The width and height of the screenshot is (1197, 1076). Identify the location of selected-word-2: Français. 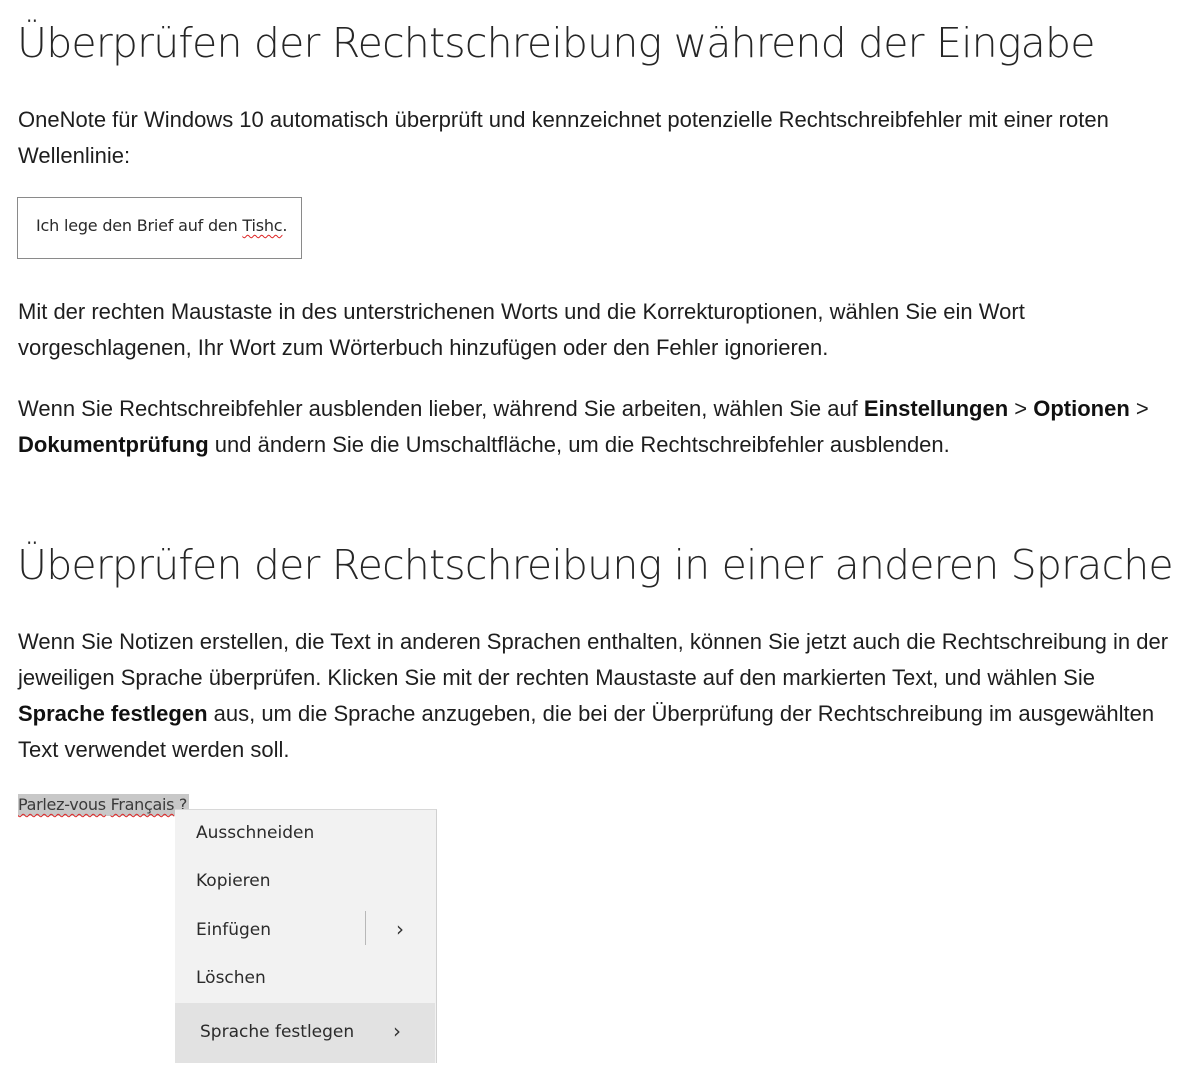
(142, 804).